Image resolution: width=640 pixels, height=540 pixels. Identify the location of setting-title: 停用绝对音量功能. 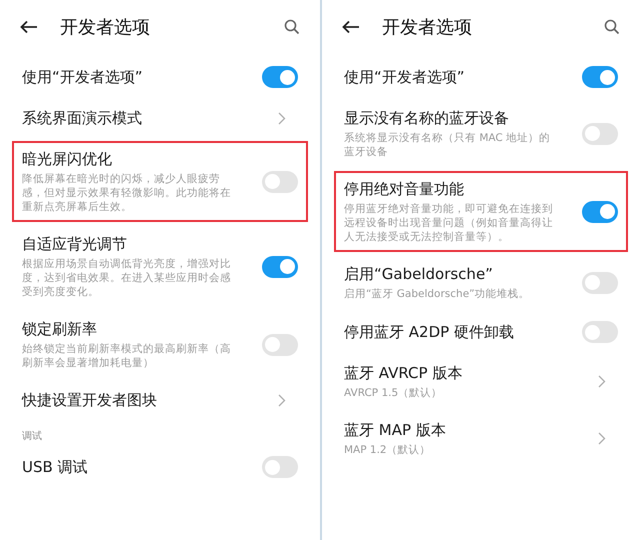
(404, 189).